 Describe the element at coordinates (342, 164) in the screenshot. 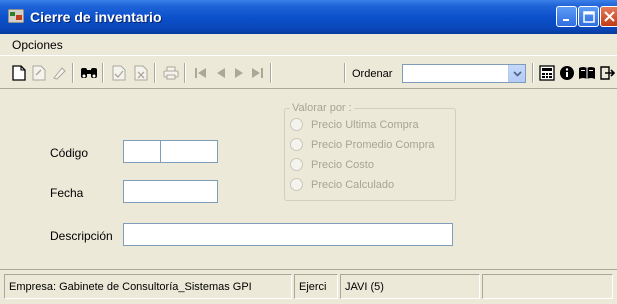

I see `radio-label: Precio Costo` at that location.